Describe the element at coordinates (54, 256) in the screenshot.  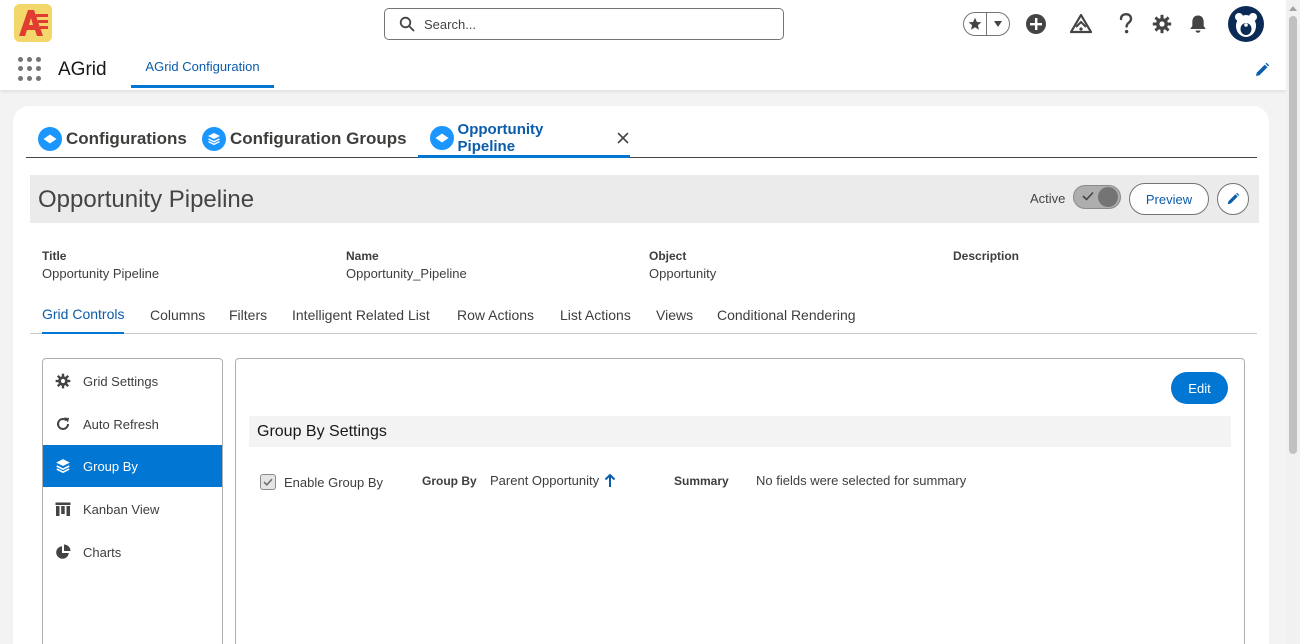
I see `field-label: Title` at that location.